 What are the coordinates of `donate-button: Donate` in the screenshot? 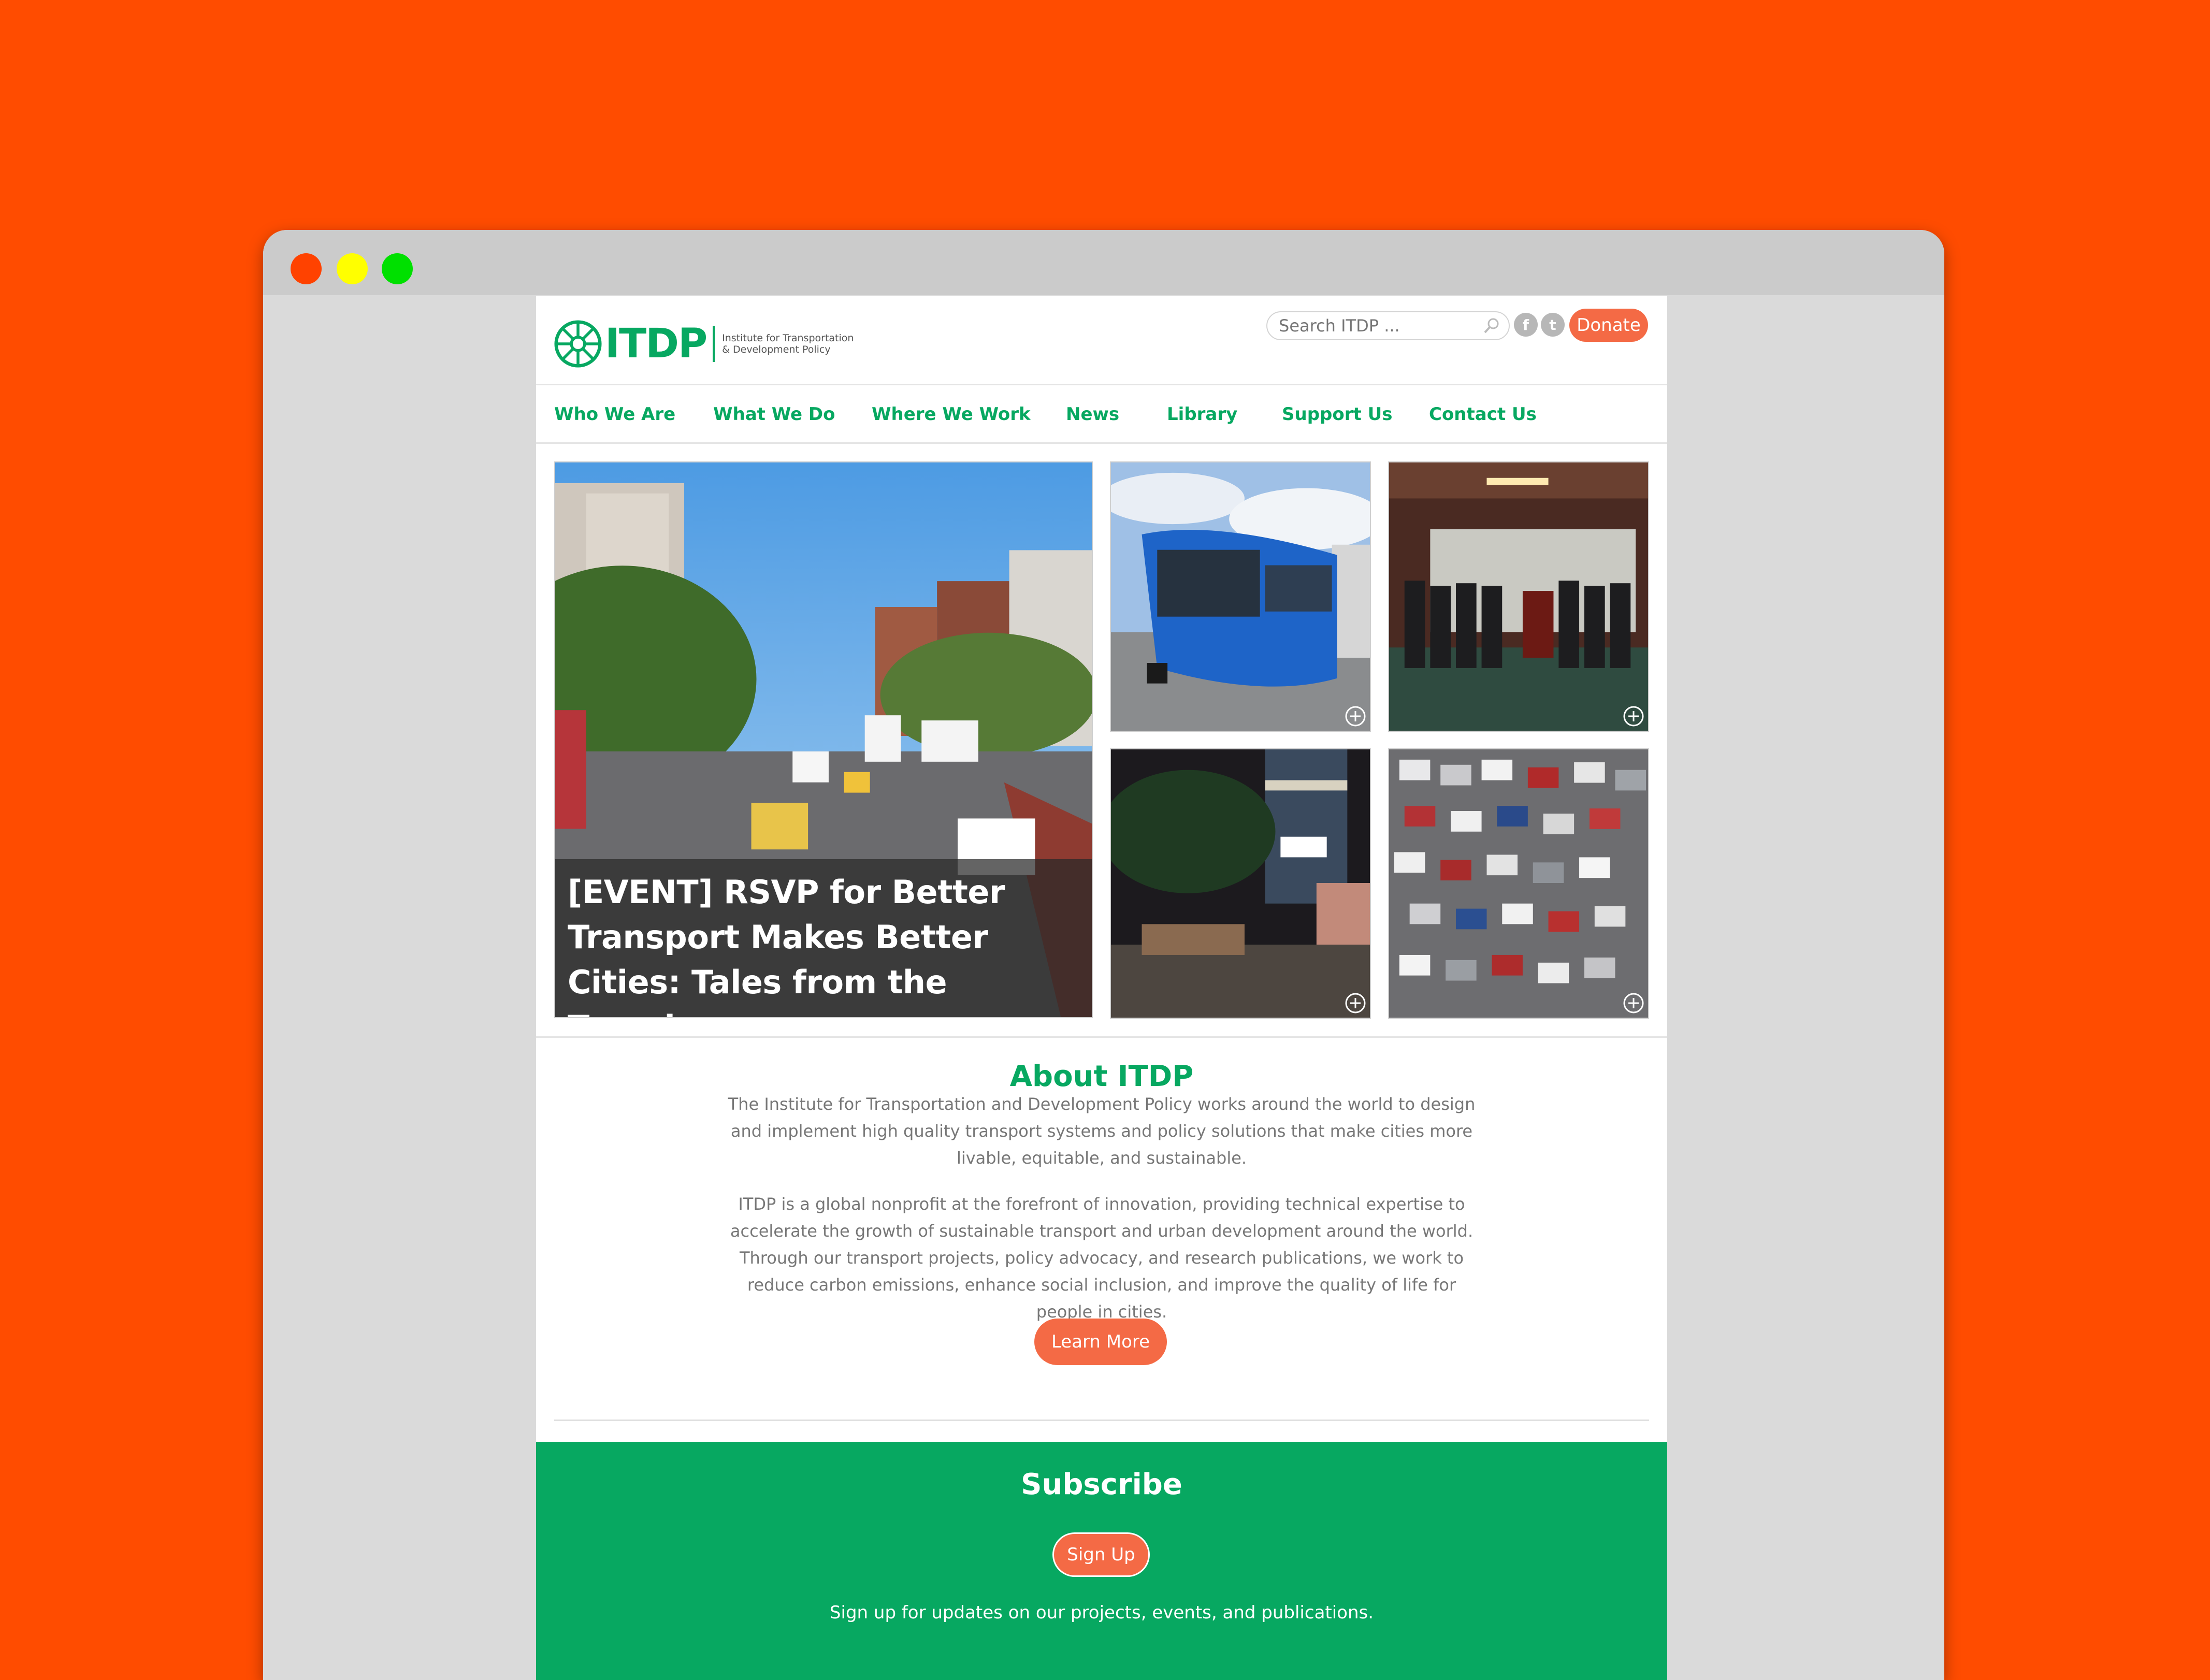 It's located at (1608, 325).